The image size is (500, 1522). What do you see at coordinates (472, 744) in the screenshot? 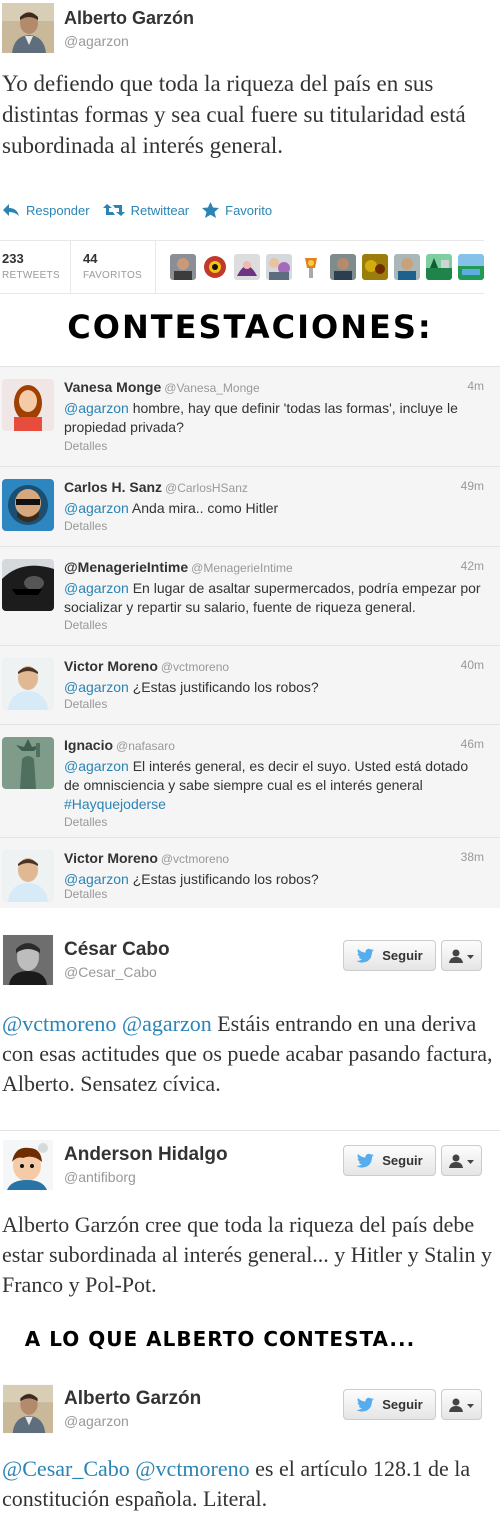
I see `reply-time: 46m` at bounding box center [472, 744].